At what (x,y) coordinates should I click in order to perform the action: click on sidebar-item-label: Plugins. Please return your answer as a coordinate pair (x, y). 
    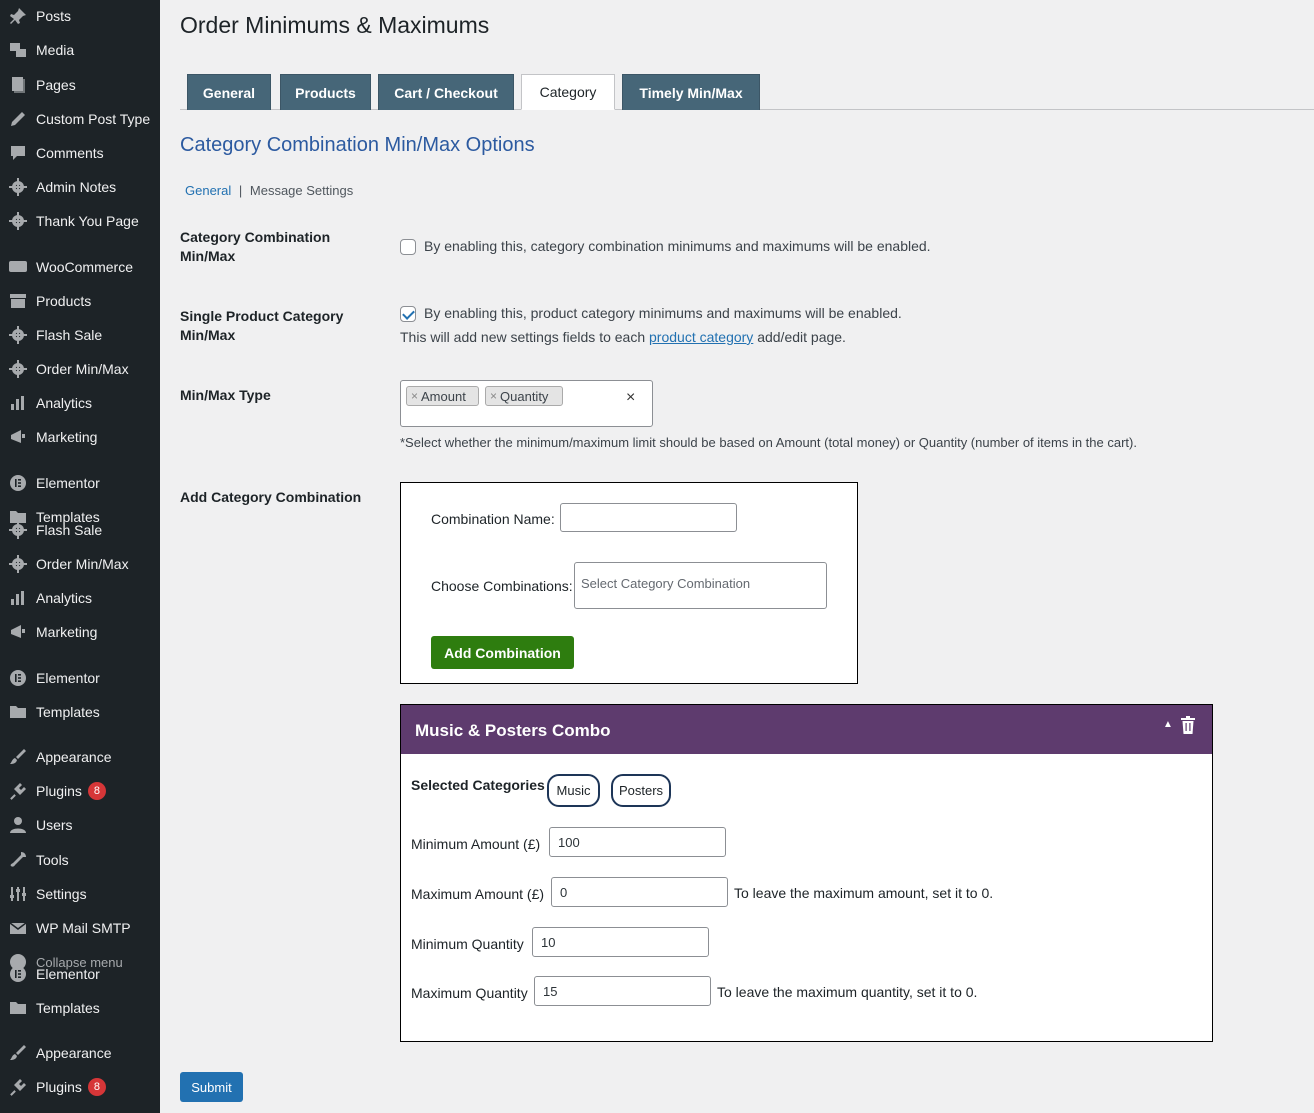
    Looking at the image, I should click on (59, 1087).